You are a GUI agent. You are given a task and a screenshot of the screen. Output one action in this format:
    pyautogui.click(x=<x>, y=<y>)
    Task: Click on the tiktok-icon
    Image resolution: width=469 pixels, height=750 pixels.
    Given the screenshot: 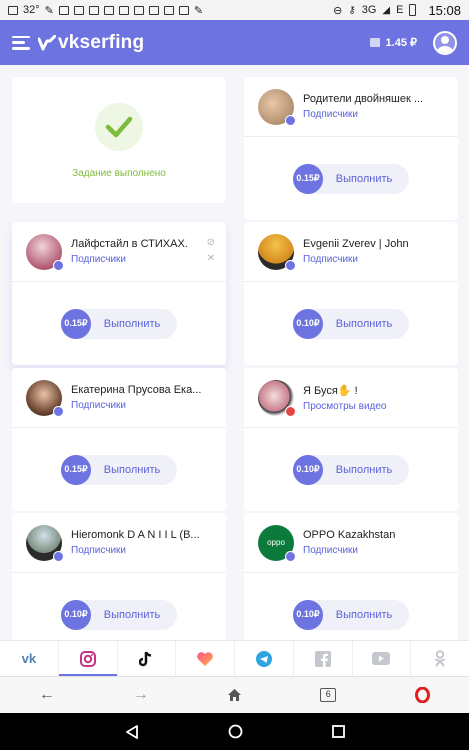 What is the action you would take?
    pyautogui.click(x=145, y=658)
    